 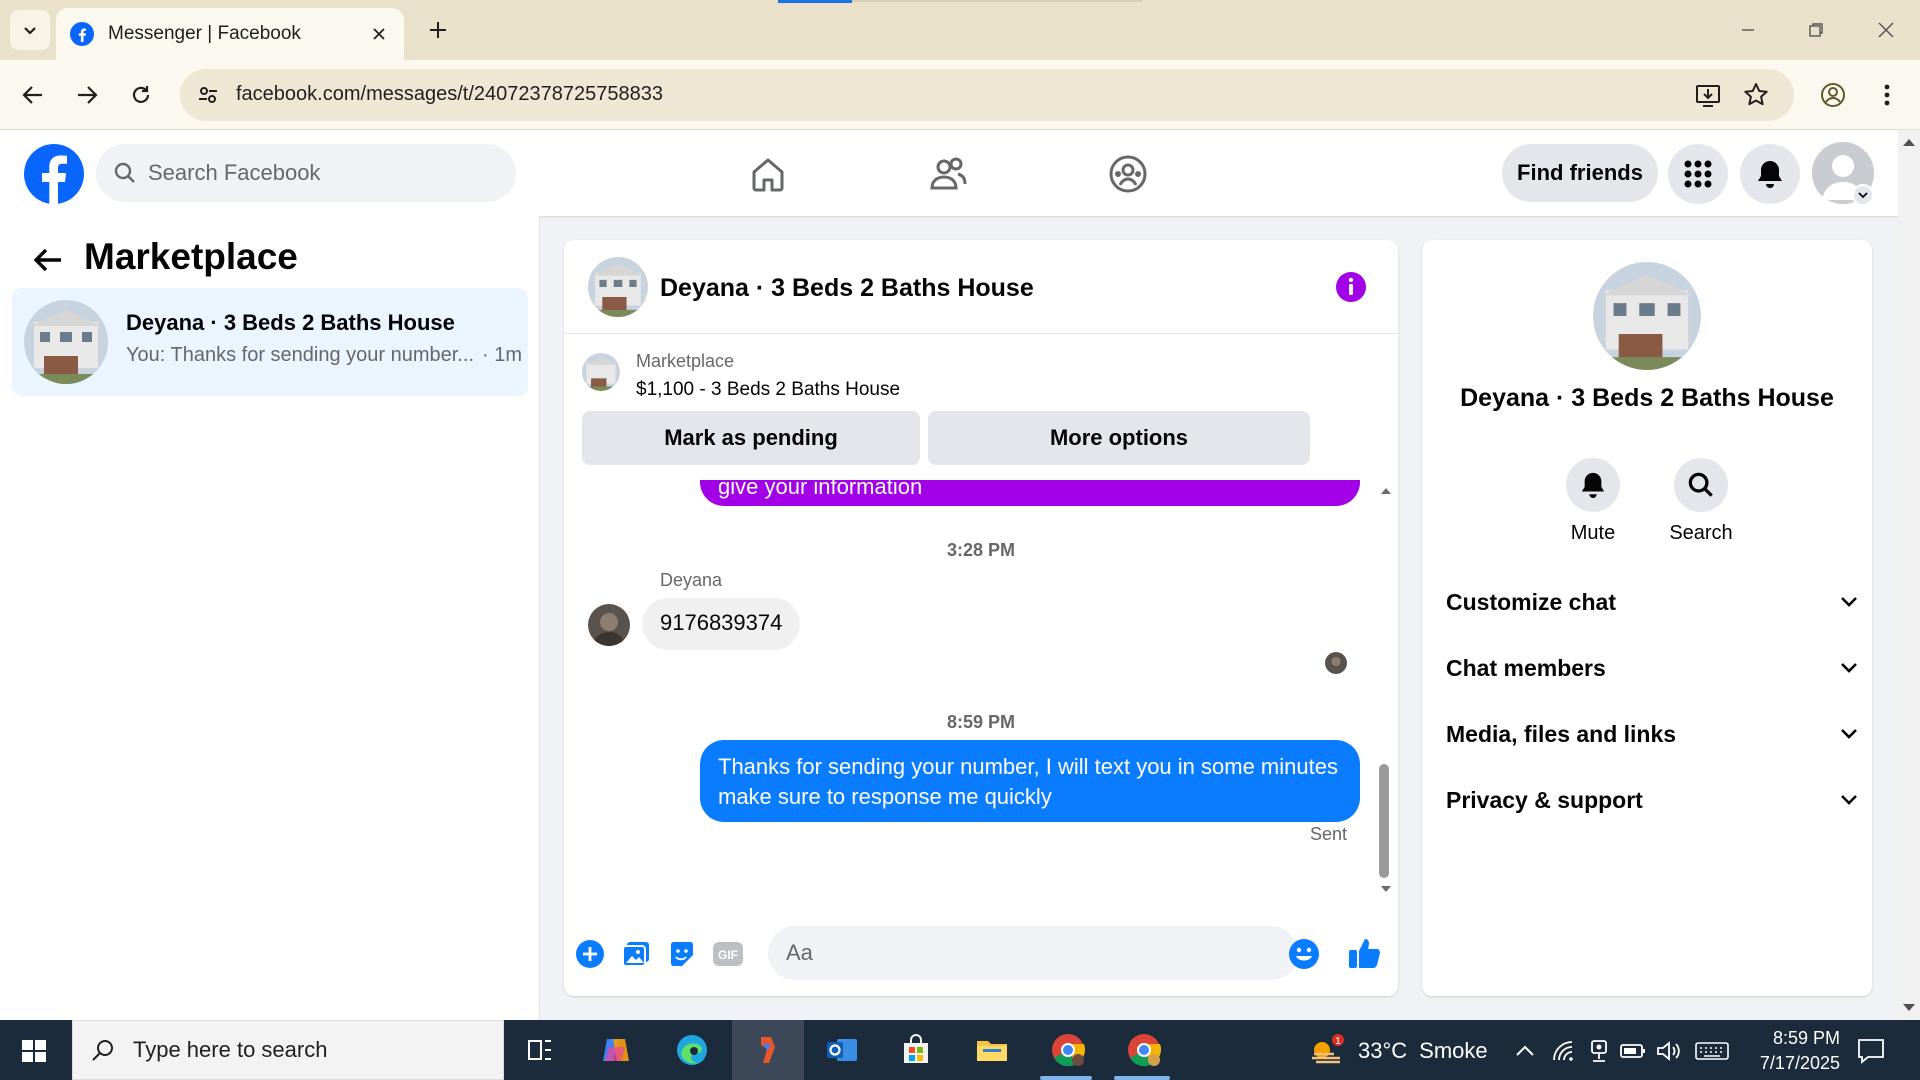 I want to click on listing-price-title: $1,100 - 3 Beds 2 Baths House, so click(x=768, y=390).